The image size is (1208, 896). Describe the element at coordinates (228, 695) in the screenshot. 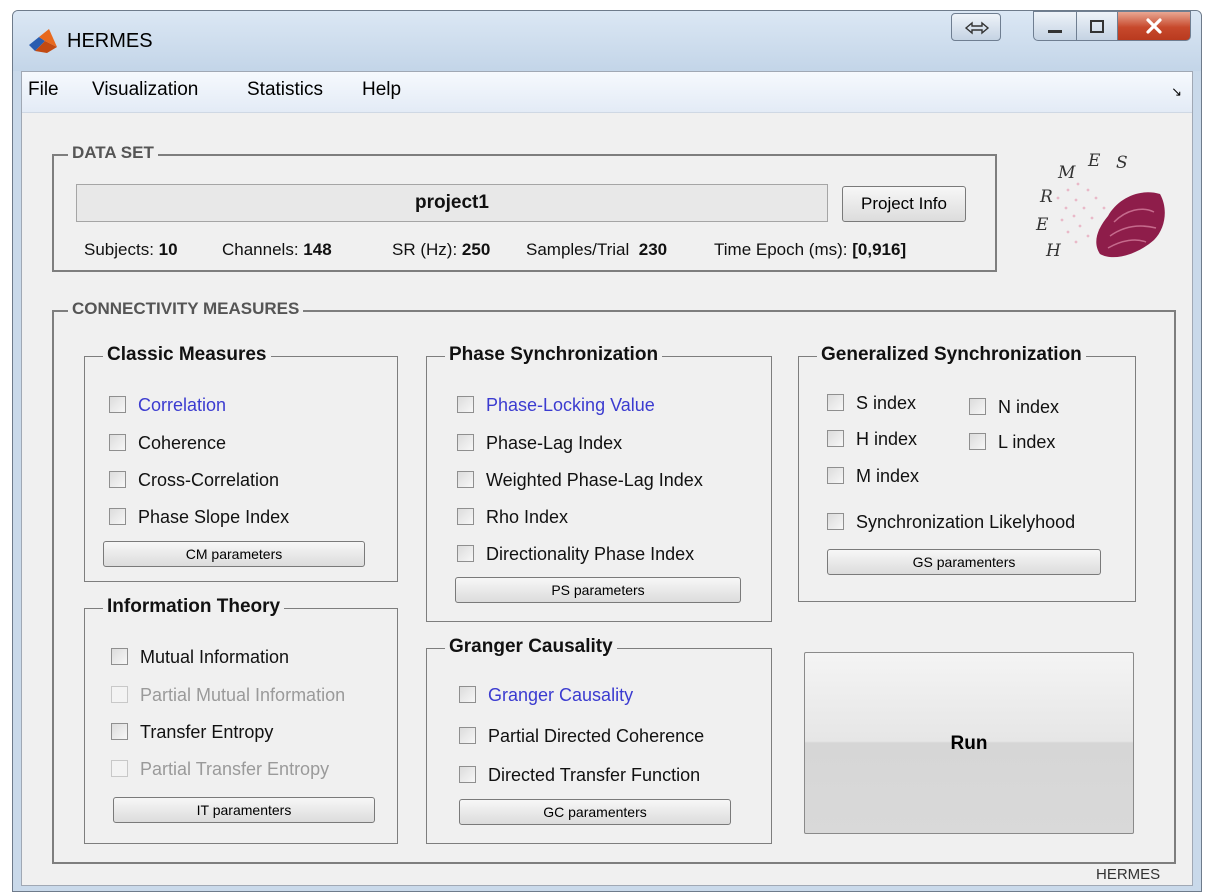

I see `partial-mutual-information-checkbox: Partial Mutual Information` at that location.